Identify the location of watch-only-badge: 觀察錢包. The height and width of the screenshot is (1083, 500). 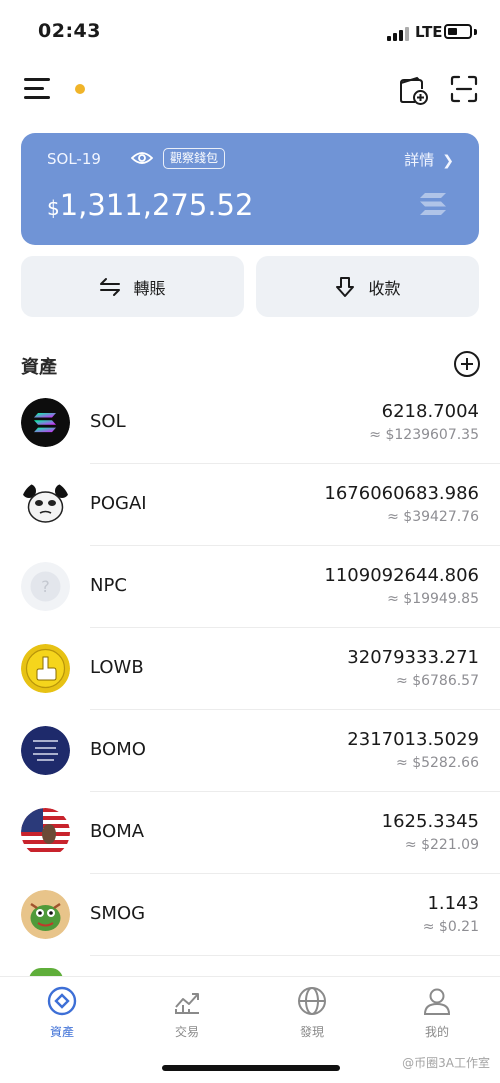
(194, 158).